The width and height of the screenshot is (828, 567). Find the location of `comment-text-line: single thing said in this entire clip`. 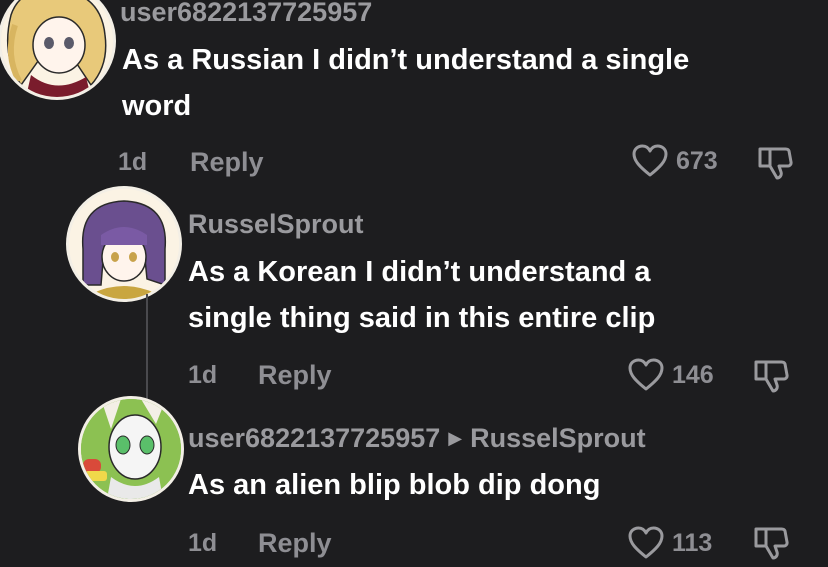

comment-text-line: single thing said in this entire clip is located at coordinates (422, 318).